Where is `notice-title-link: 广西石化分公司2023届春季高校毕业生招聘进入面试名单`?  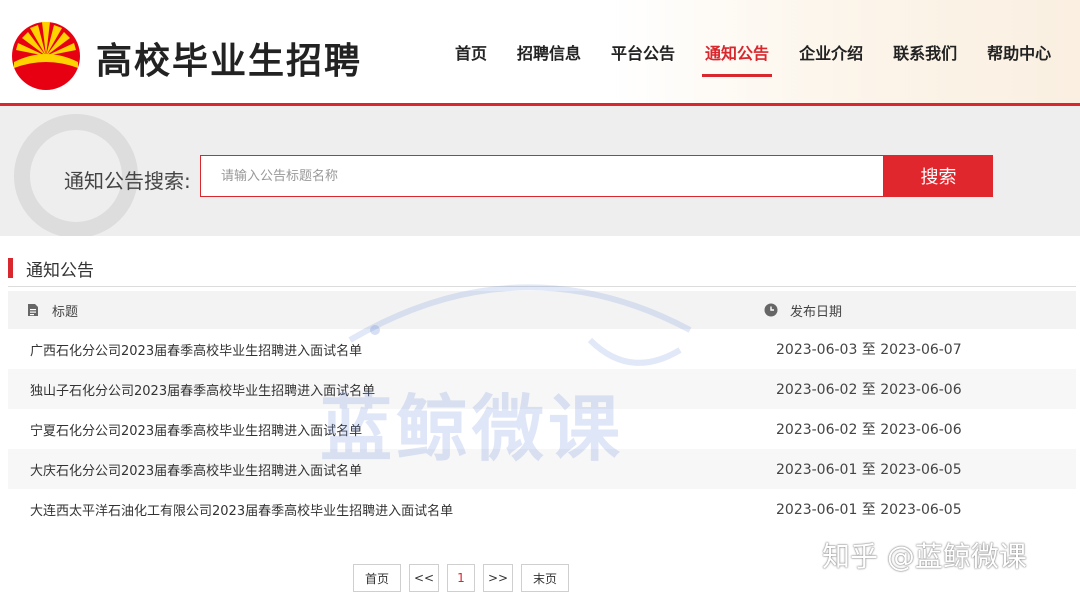
notice-title-link: 广西石化分公司2023届春季高校毕业生招聘进入面试名单 is located at coordinates (196, 349).